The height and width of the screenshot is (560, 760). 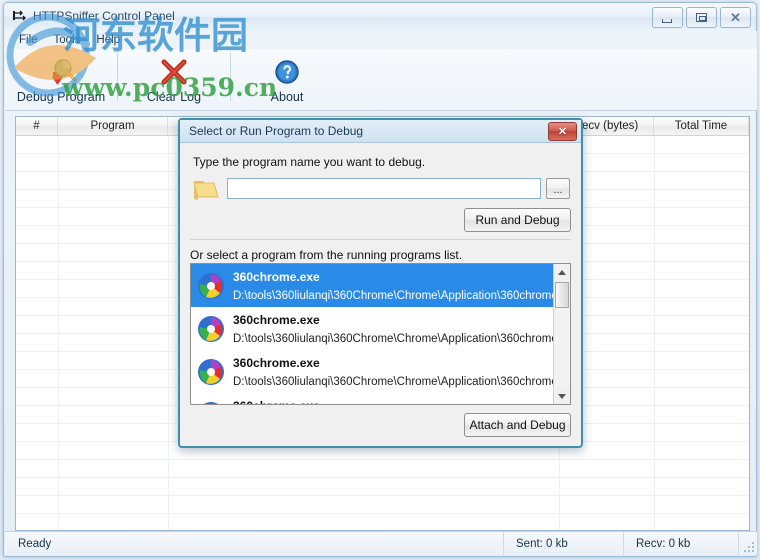 What do you see at coordinates (174, 72) in the screenshot?
I see `red-x-icon` at bounding box center [174, 72].